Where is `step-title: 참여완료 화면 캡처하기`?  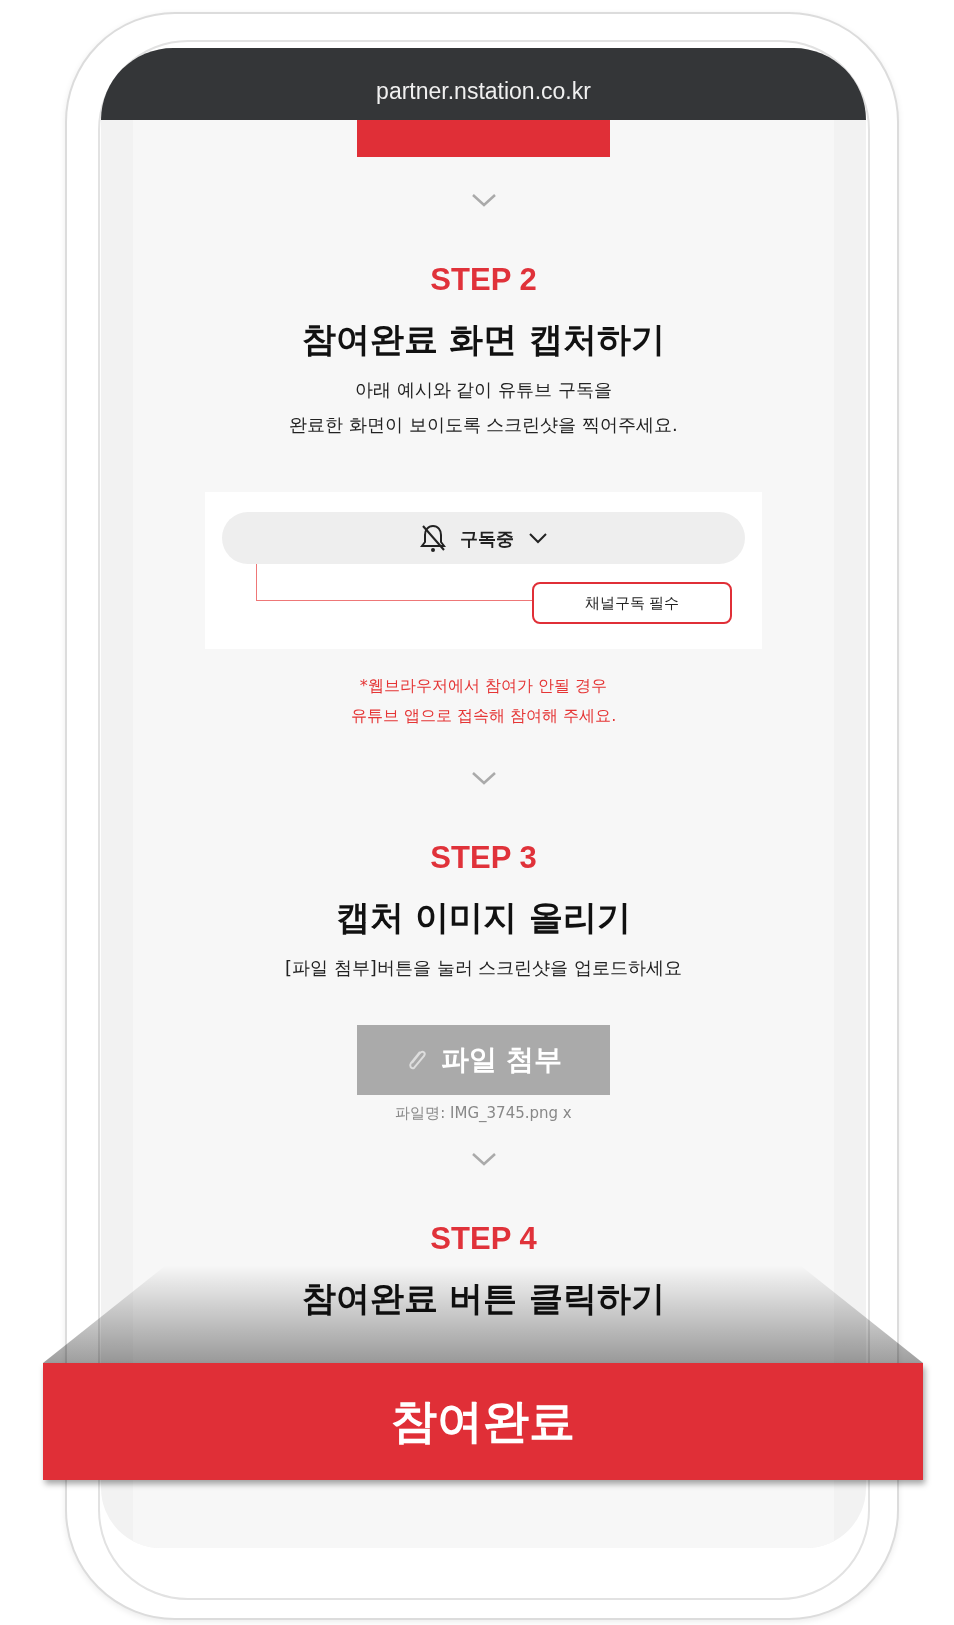
step-title: 참여완료 화면 캡처하기 is located at coordinates (483, 339).